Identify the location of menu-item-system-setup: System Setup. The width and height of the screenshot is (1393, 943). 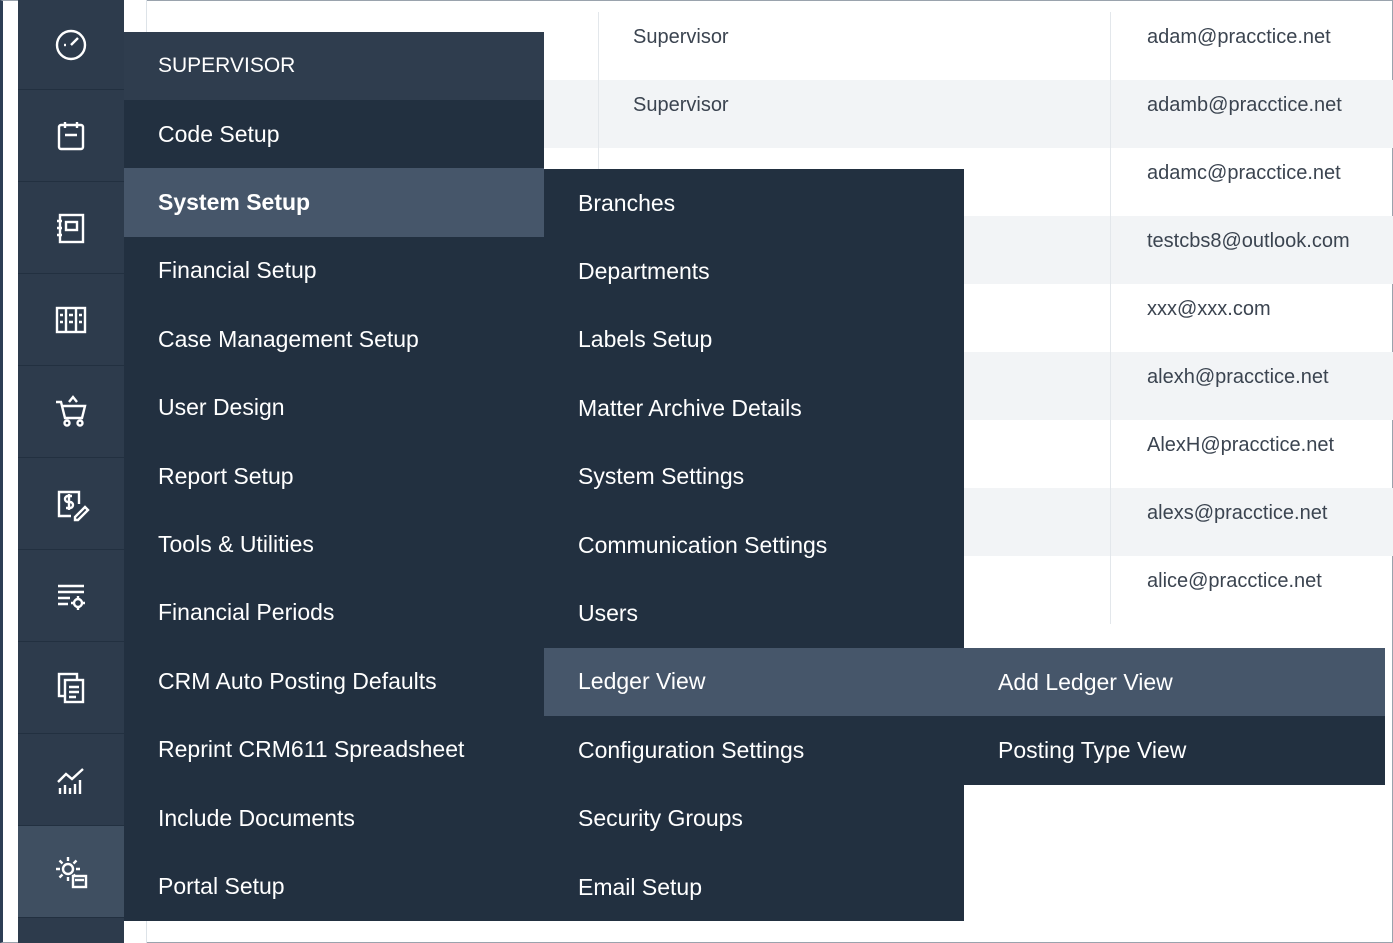
(334, 202).